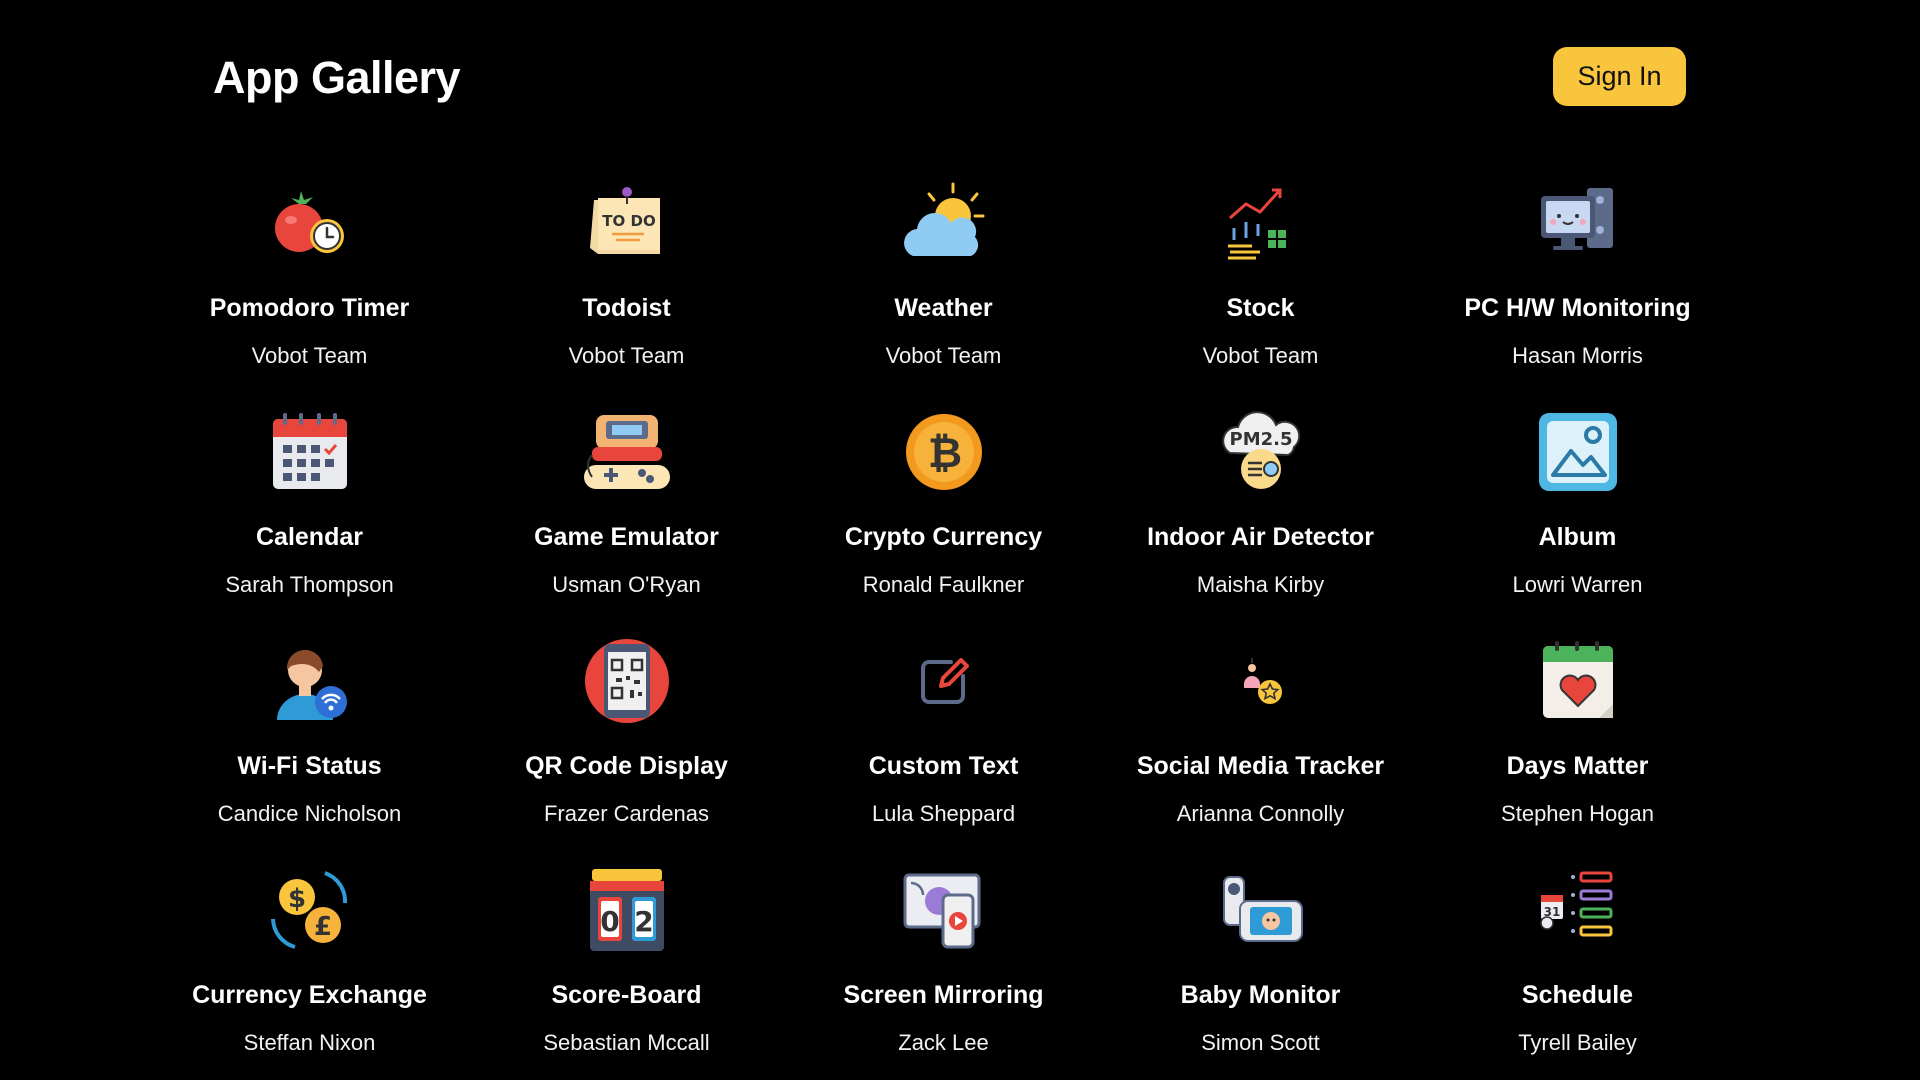 This screenshot has height=1080, width=1920. I want to click on game-console-icon, so click(627, 452).